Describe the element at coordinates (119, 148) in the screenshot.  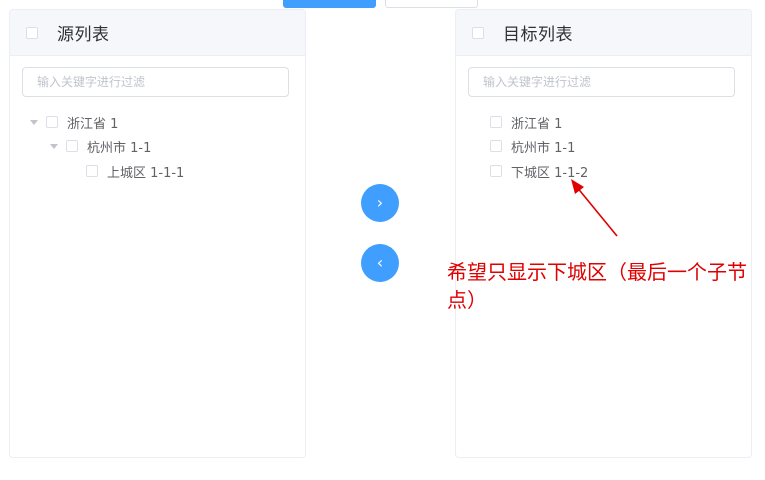
I see `tree-node-label: 杭州市 1-1` at that location.